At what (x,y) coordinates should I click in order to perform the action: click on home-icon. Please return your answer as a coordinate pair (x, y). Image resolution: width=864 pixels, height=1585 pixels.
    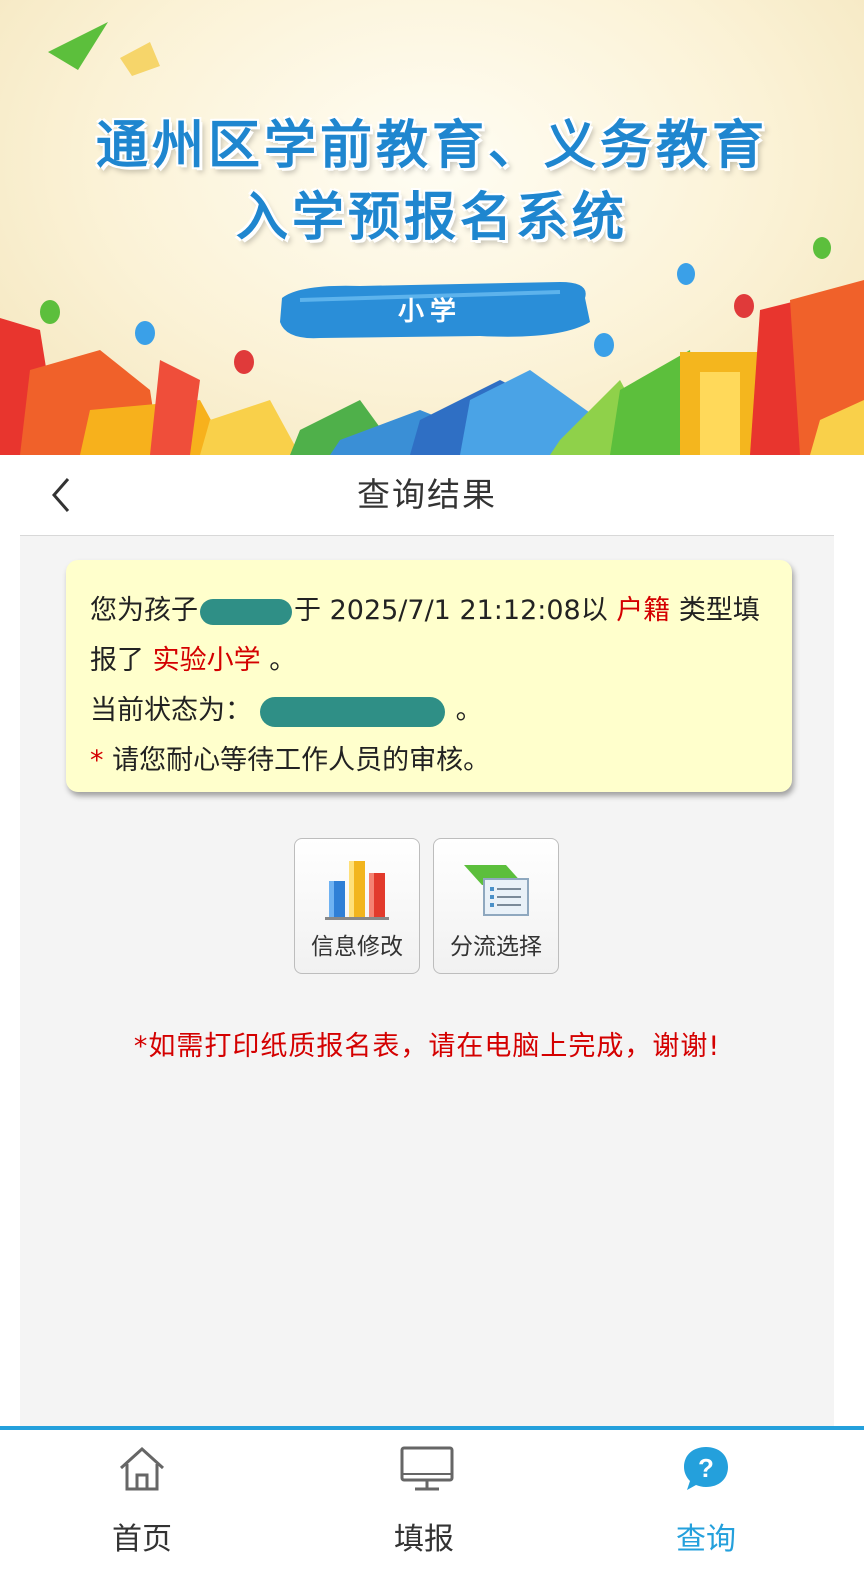
    Looking at the image, I should click on (142, 1468).